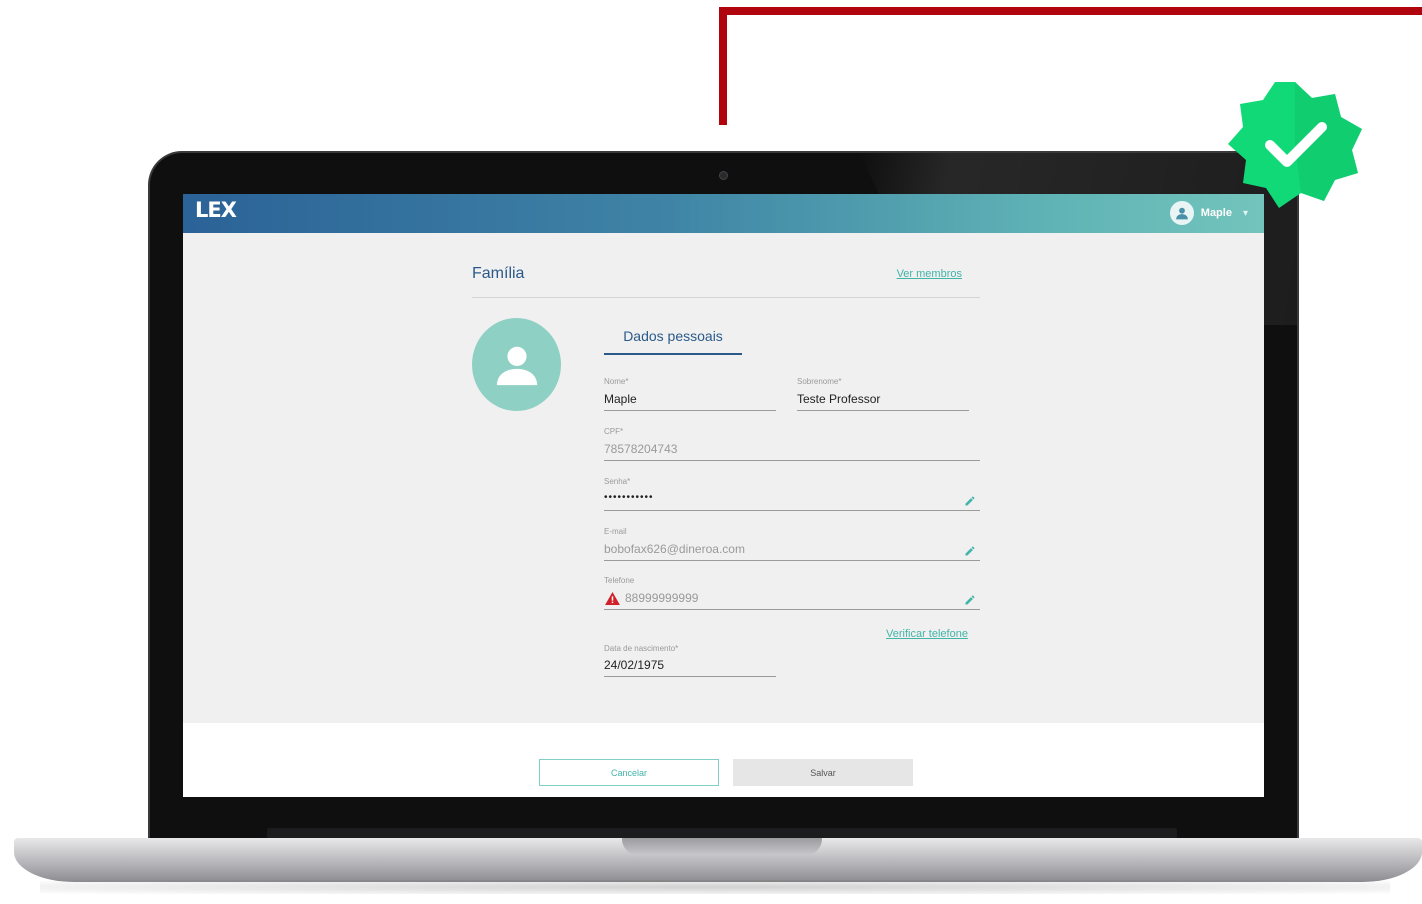  Describe the element at coordinates (929, 274) in the screenshot. I see `view-members-link: Ver membros` at that location.